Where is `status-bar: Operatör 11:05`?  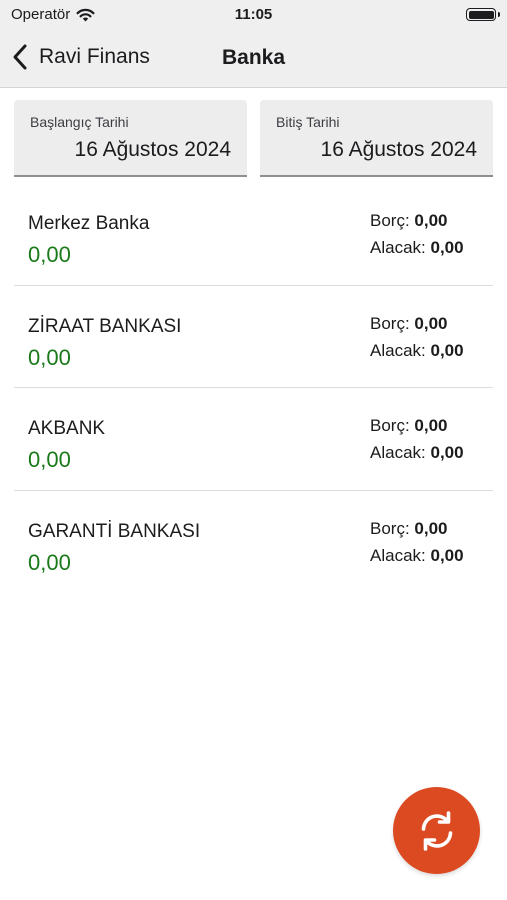 status-bar: Operatör 11:05 is located at coordinates (253, 15).